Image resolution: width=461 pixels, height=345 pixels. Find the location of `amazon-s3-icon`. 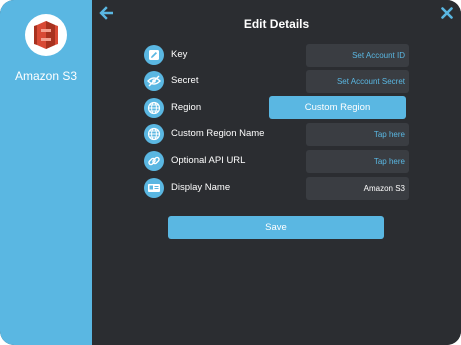

amazon-s3-icon is located at coordinates (46, 35).